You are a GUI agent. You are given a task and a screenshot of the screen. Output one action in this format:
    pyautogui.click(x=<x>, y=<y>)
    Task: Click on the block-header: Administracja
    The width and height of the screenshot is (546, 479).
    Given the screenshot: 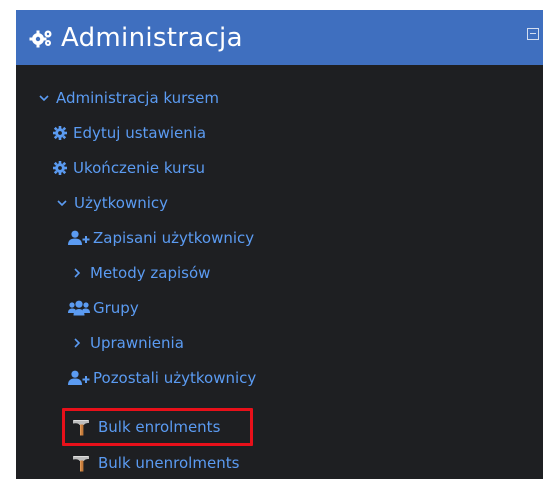 What is the action you would take?
    pyautogui.click(x=279, y=37)
    